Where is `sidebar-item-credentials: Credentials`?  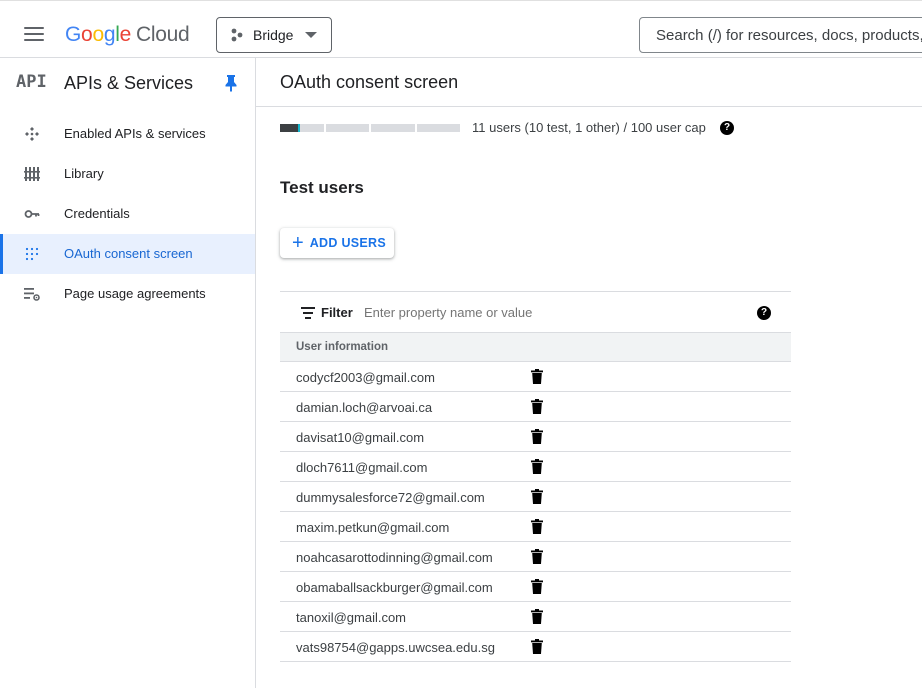
sidebar-item-credentials: Credentials is located at coordinates (127, 214).